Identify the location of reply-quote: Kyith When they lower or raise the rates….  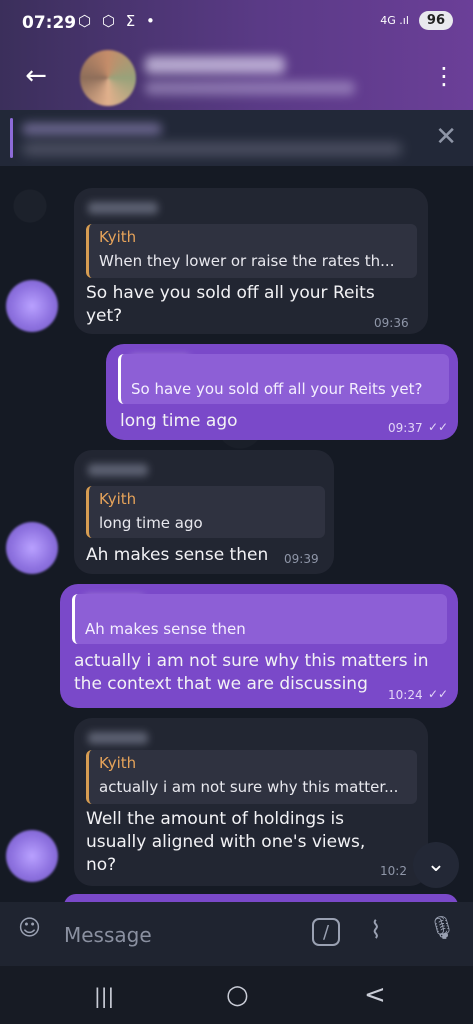
(251, 251).